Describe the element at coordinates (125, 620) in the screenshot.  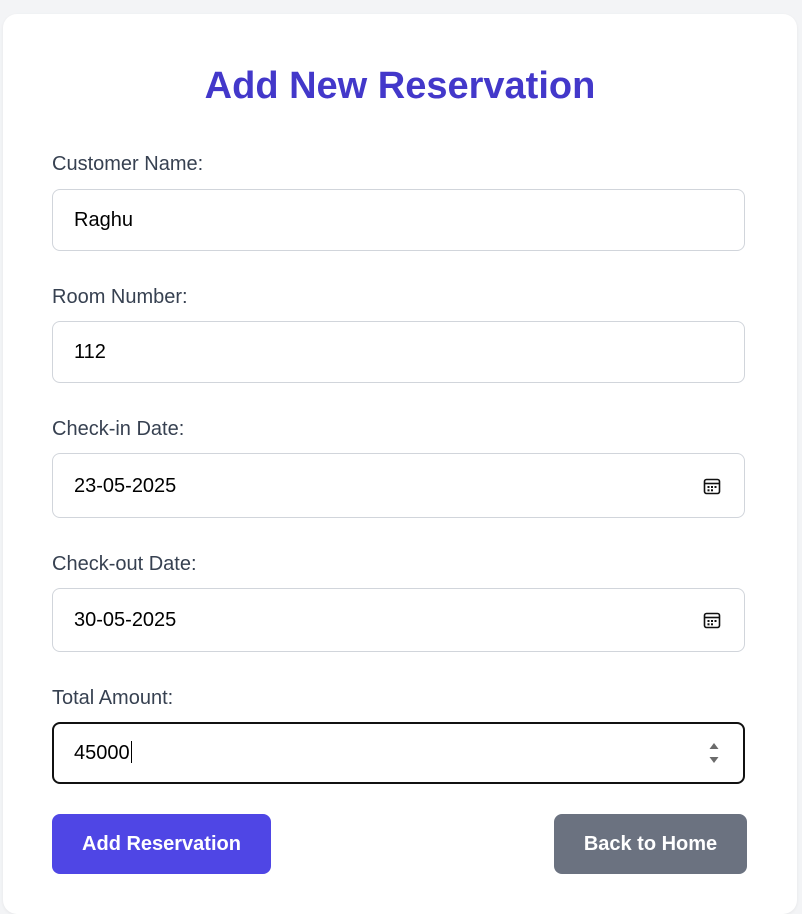
I see `check-out-date-value: 30-05-2025` at that location.